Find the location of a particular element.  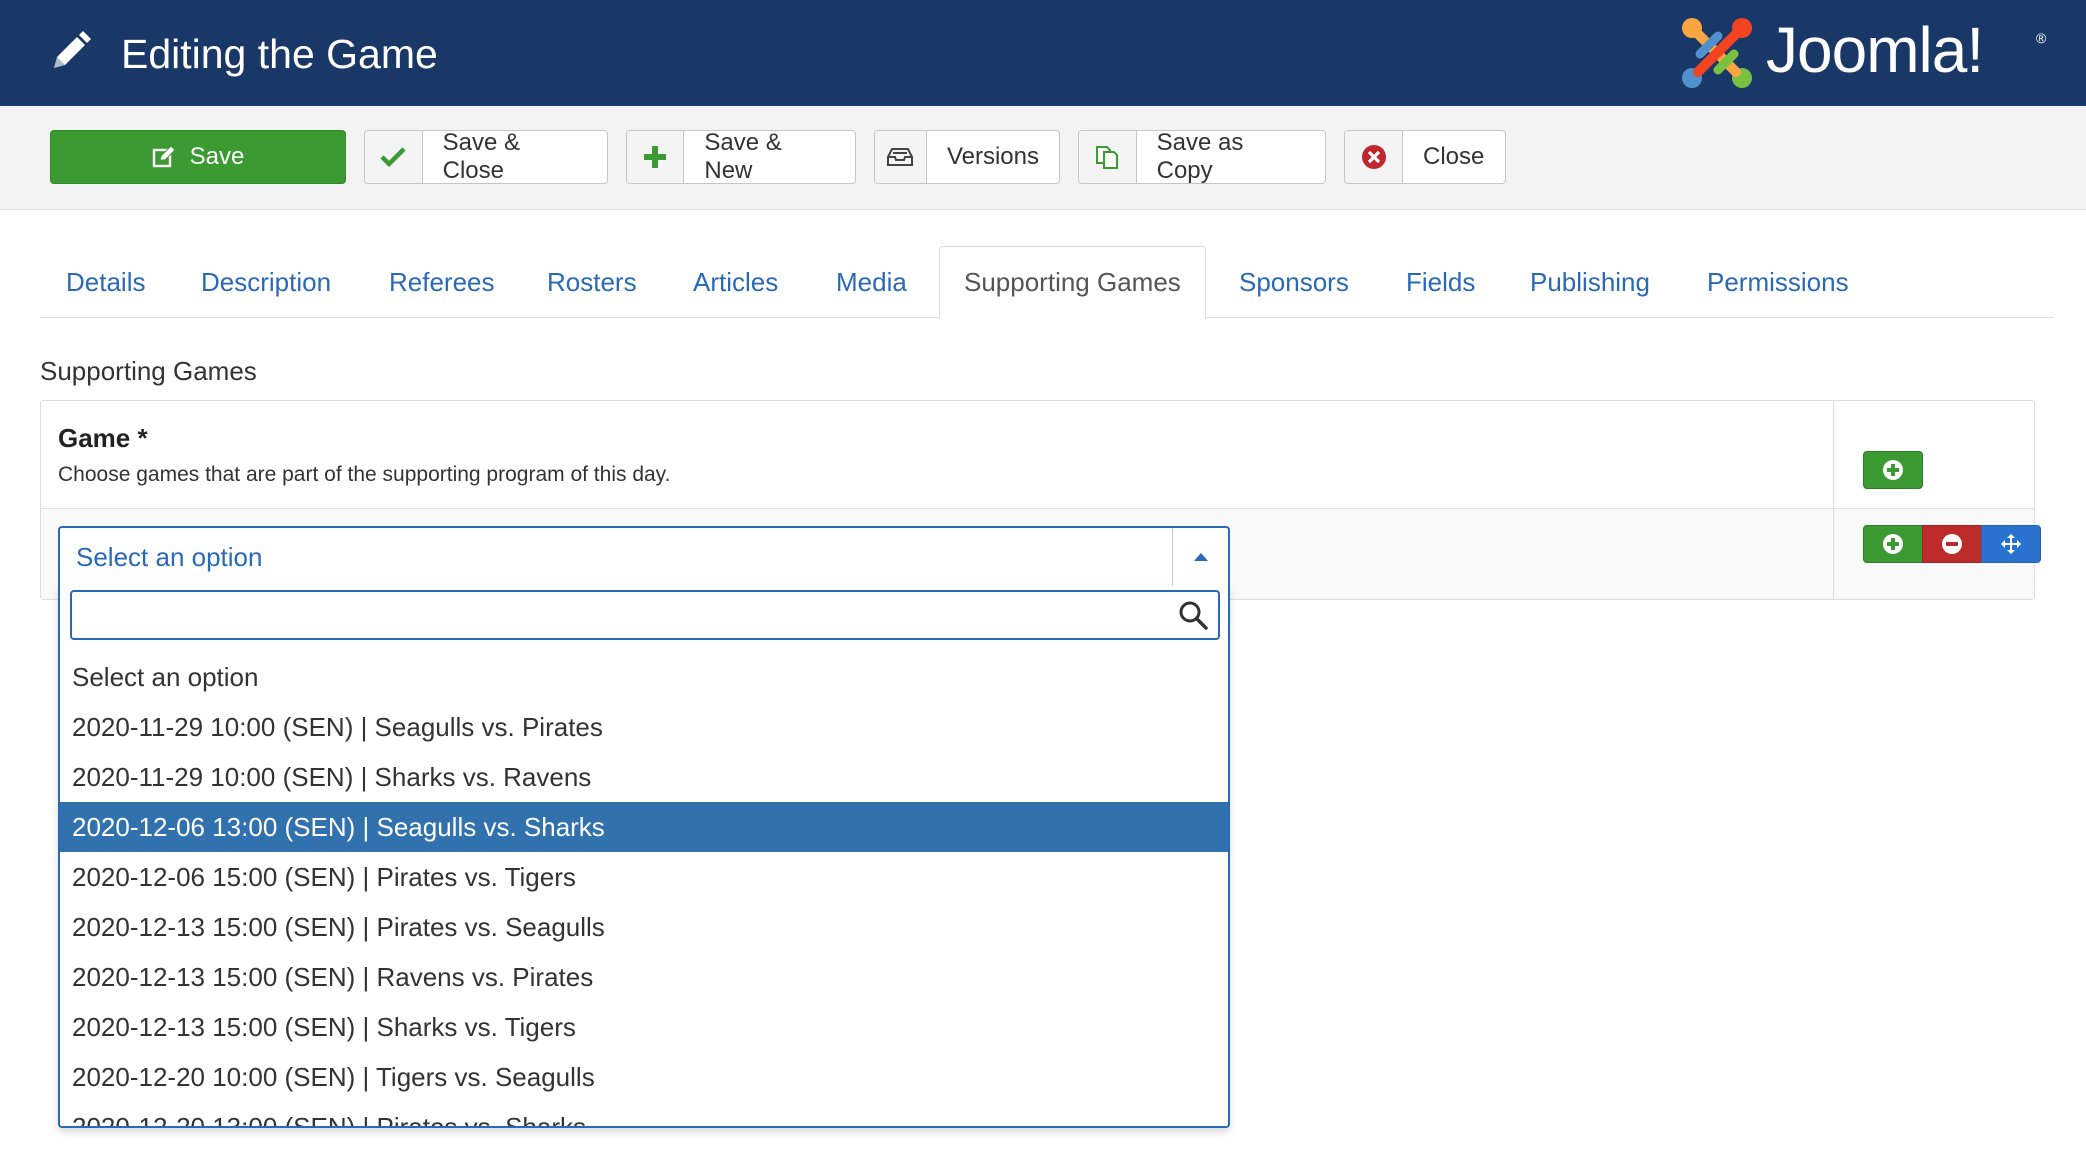

close-label: Close is located at coordinates (1454, 156).